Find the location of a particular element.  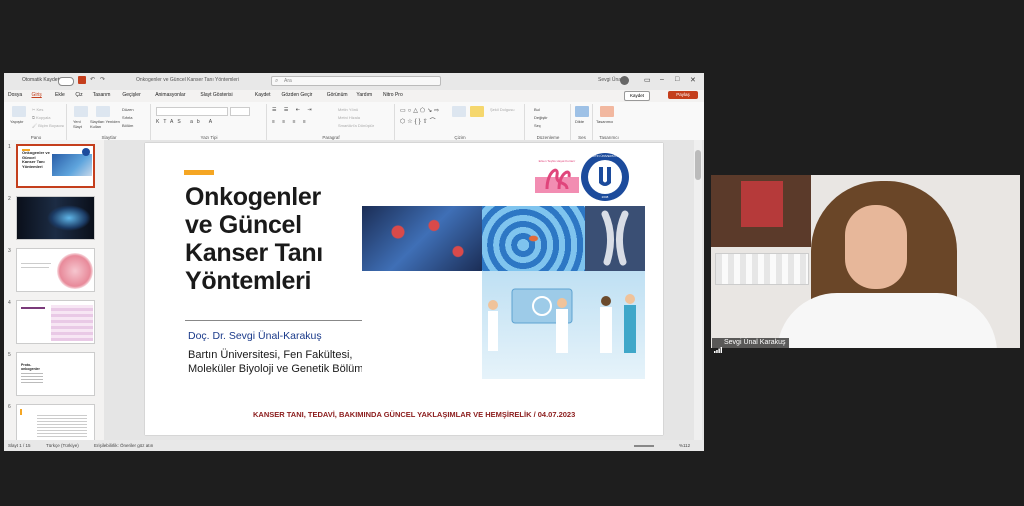

menu-tab-7: Slayt Gösterisi is located at coordinates (216, 95).